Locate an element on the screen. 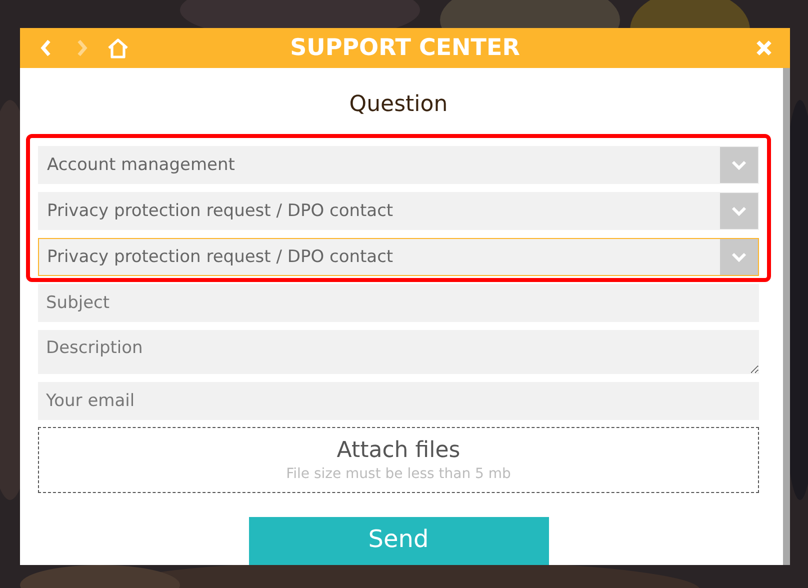 The image size is (808, 588). text-field: Your email is located at coordinates (398, 401).